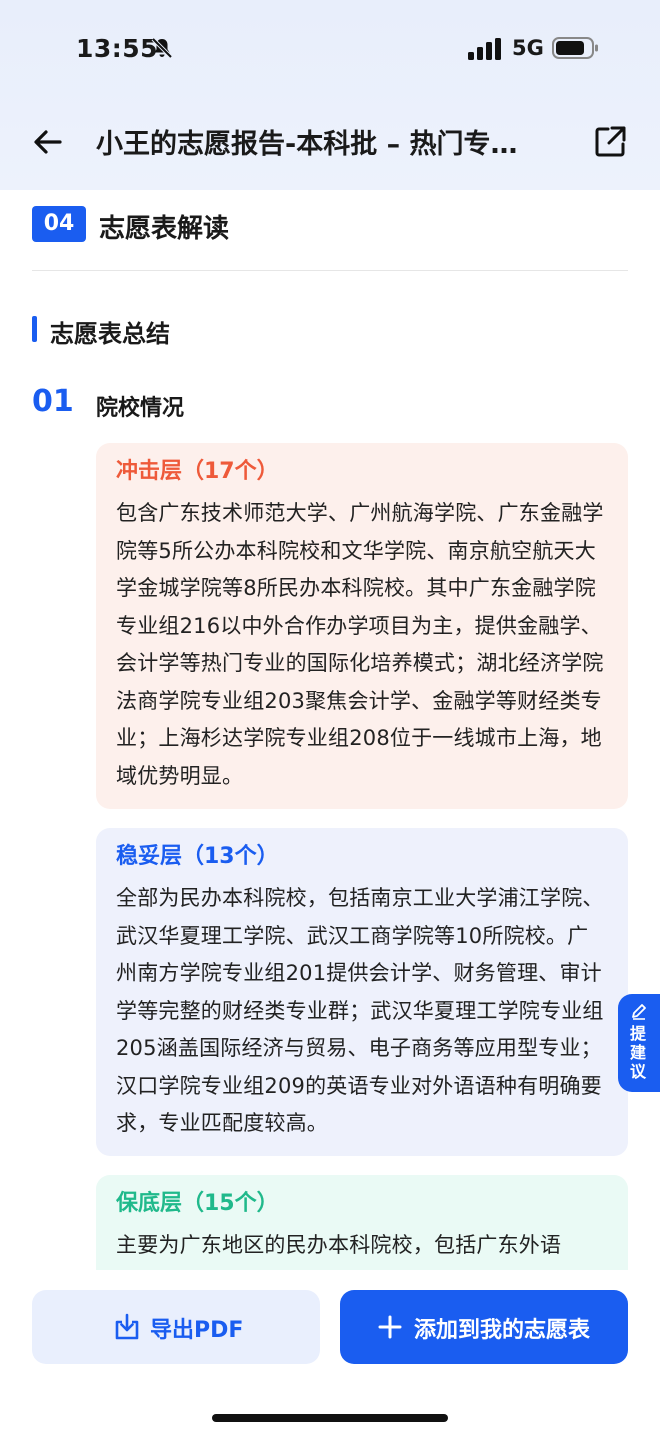  I want to click on bottom-action-bar: 导出PDF 添加到我的志愿表, so click(330, 1352).